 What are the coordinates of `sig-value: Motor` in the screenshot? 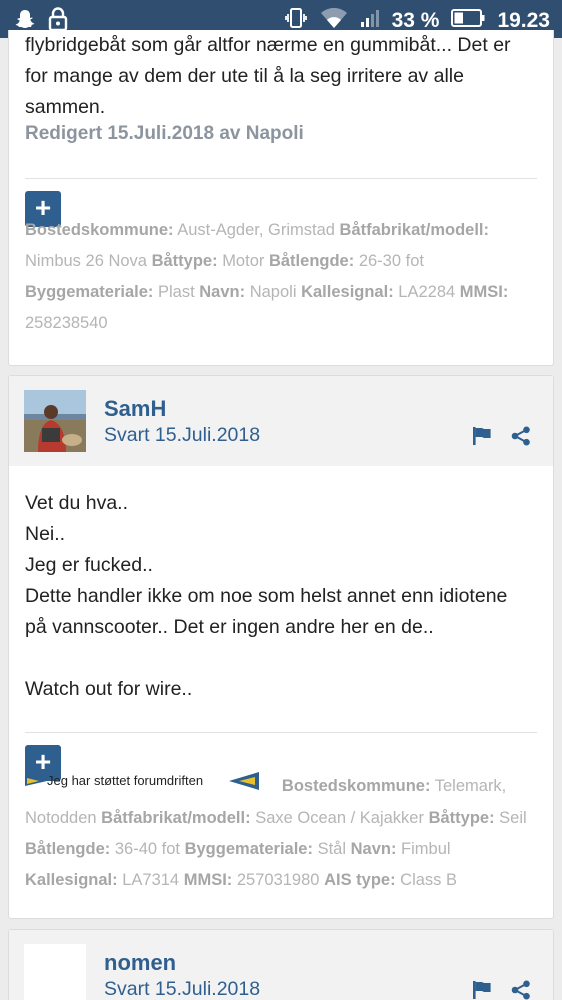 It's located at (243, 261).